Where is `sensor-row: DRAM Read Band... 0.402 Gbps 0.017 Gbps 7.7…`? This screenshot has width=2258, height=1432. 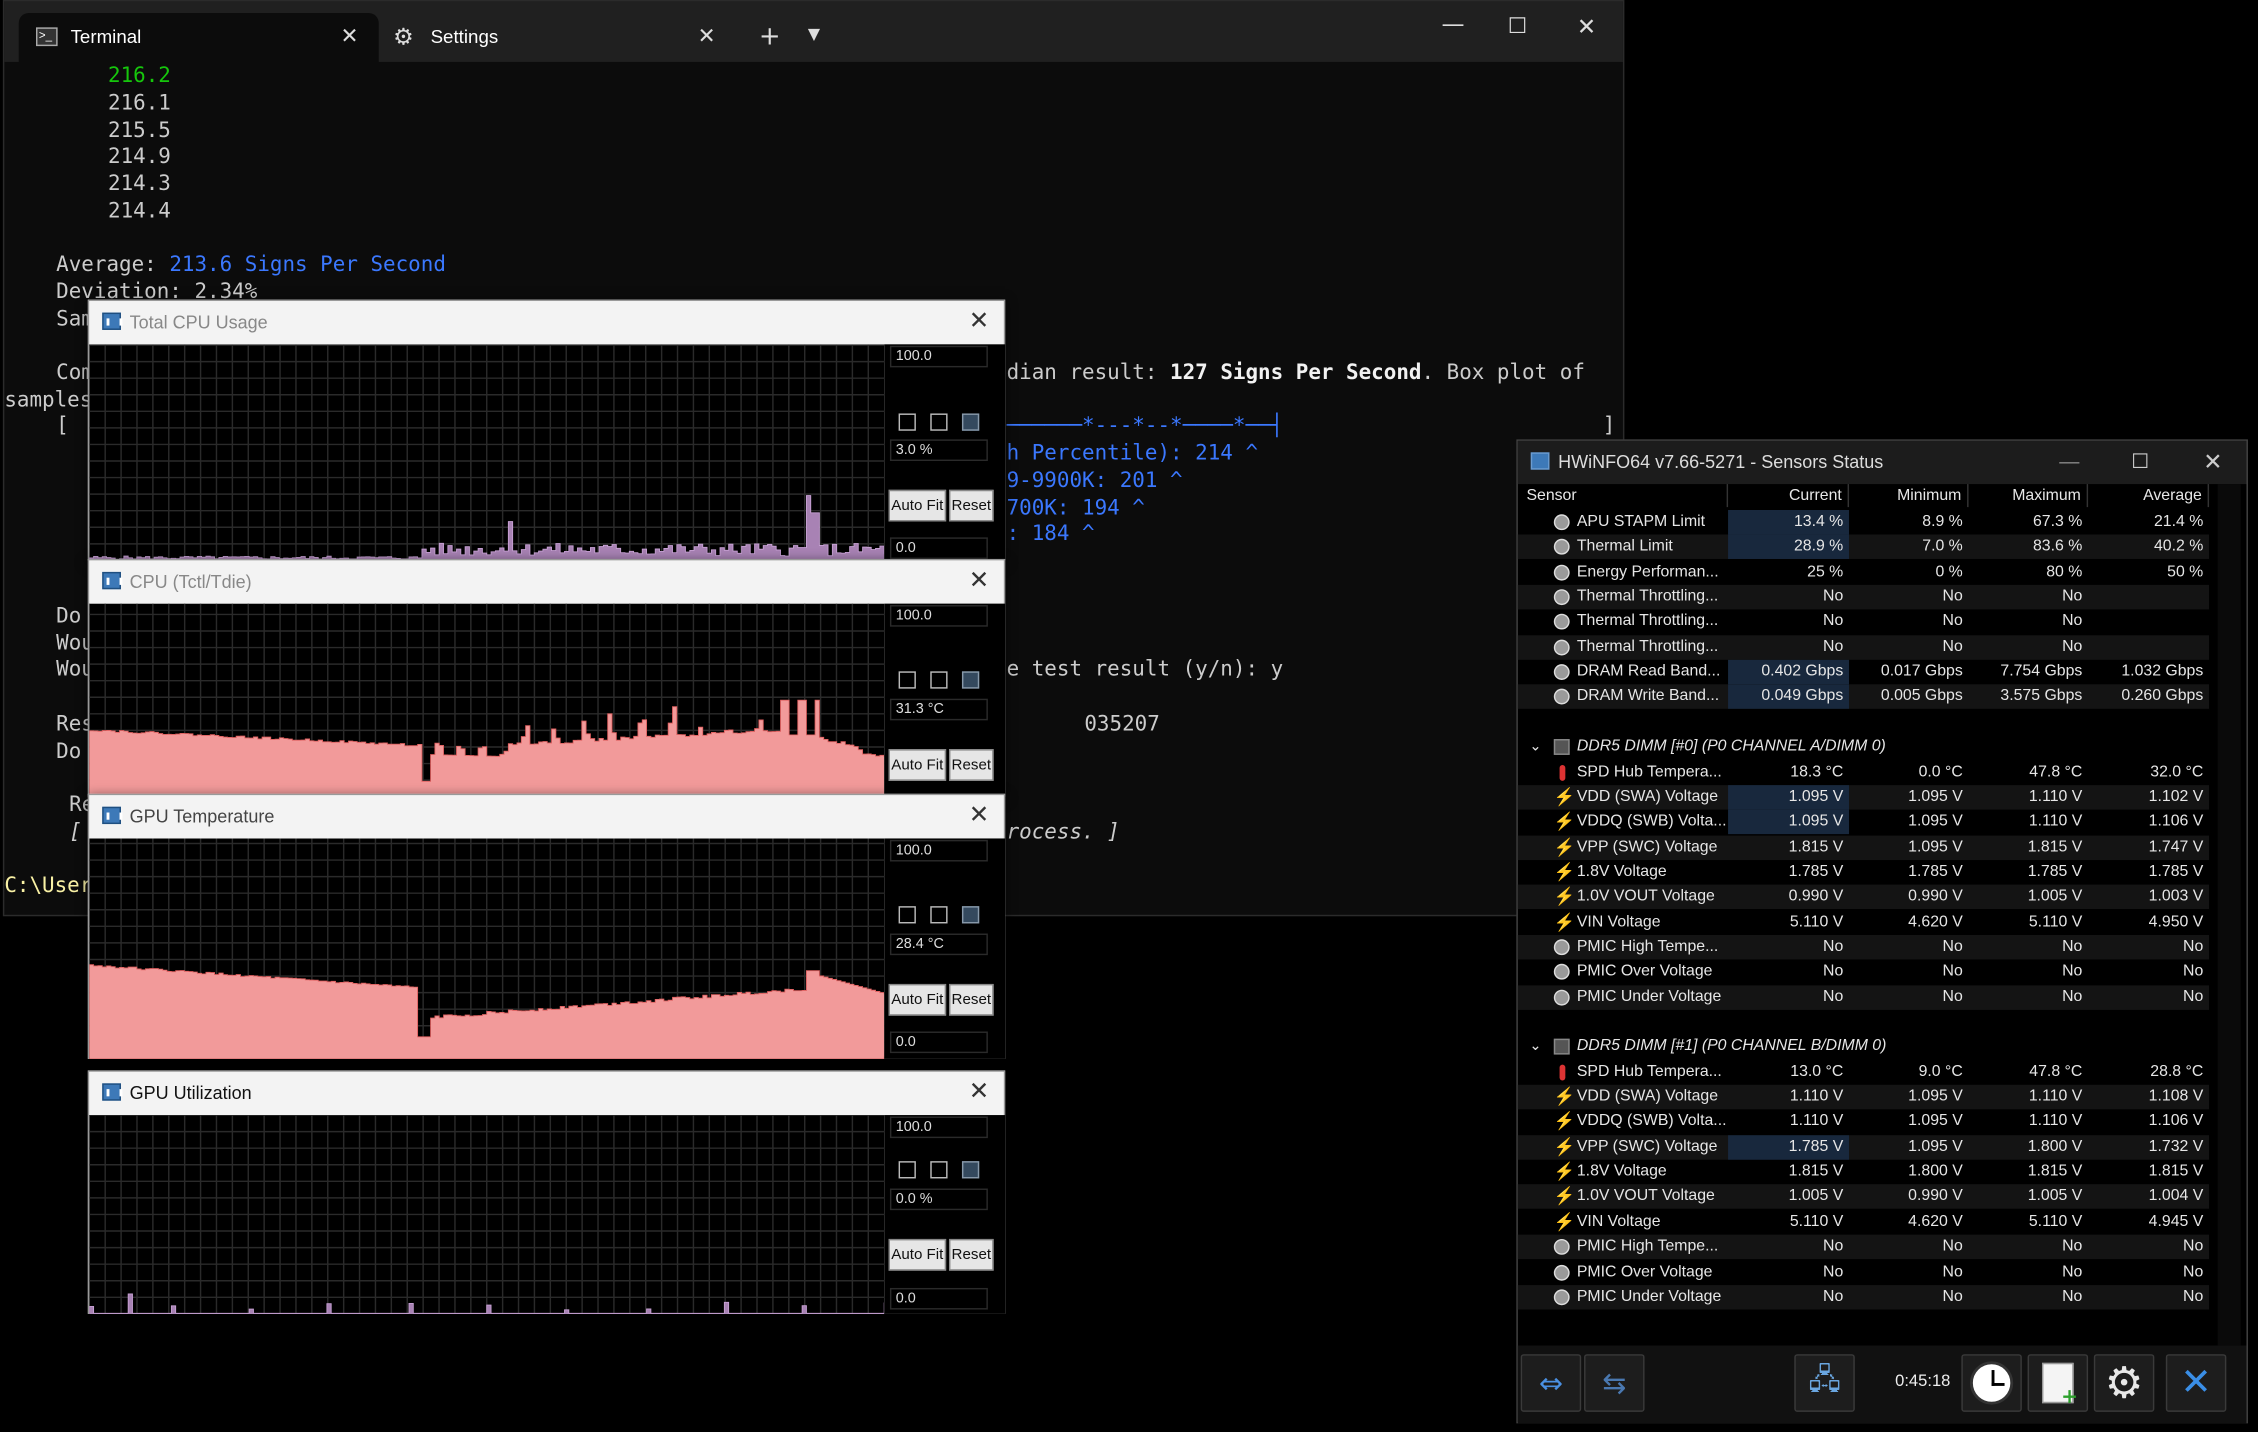 sensor-row: DRAM Read Band... 0.402 Gbps 0.017 Gbps 7.7… is located at coordinates (1863, 672).